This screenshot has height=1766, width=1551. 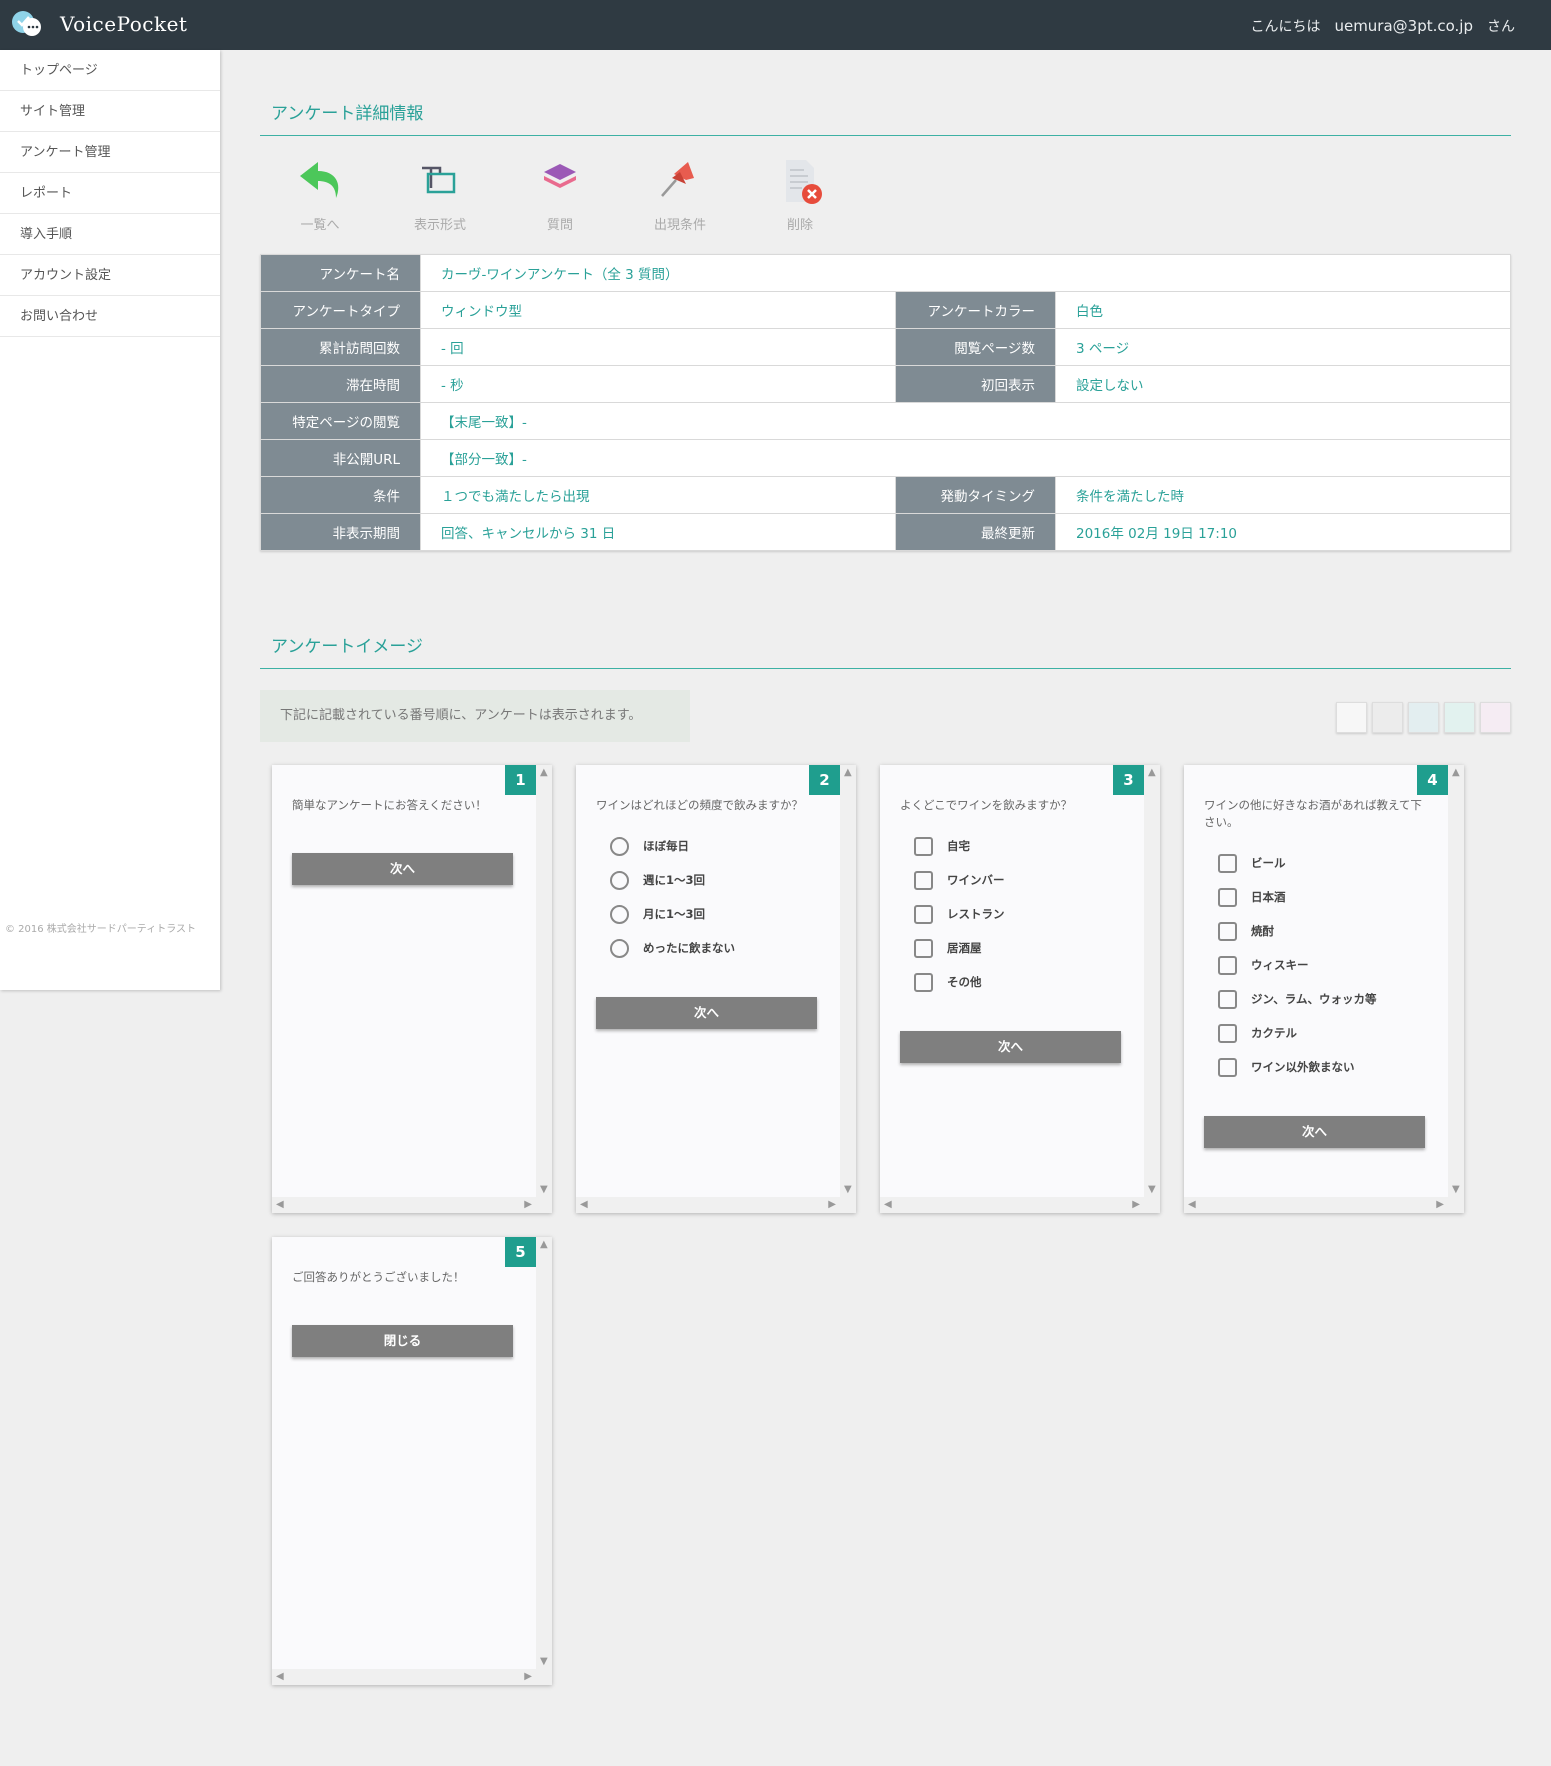 What do you see at coordinates (1297, 1033) in the screenshot?
I see `checkbox-option: カクテル` at bounding box center [1297, 1033].